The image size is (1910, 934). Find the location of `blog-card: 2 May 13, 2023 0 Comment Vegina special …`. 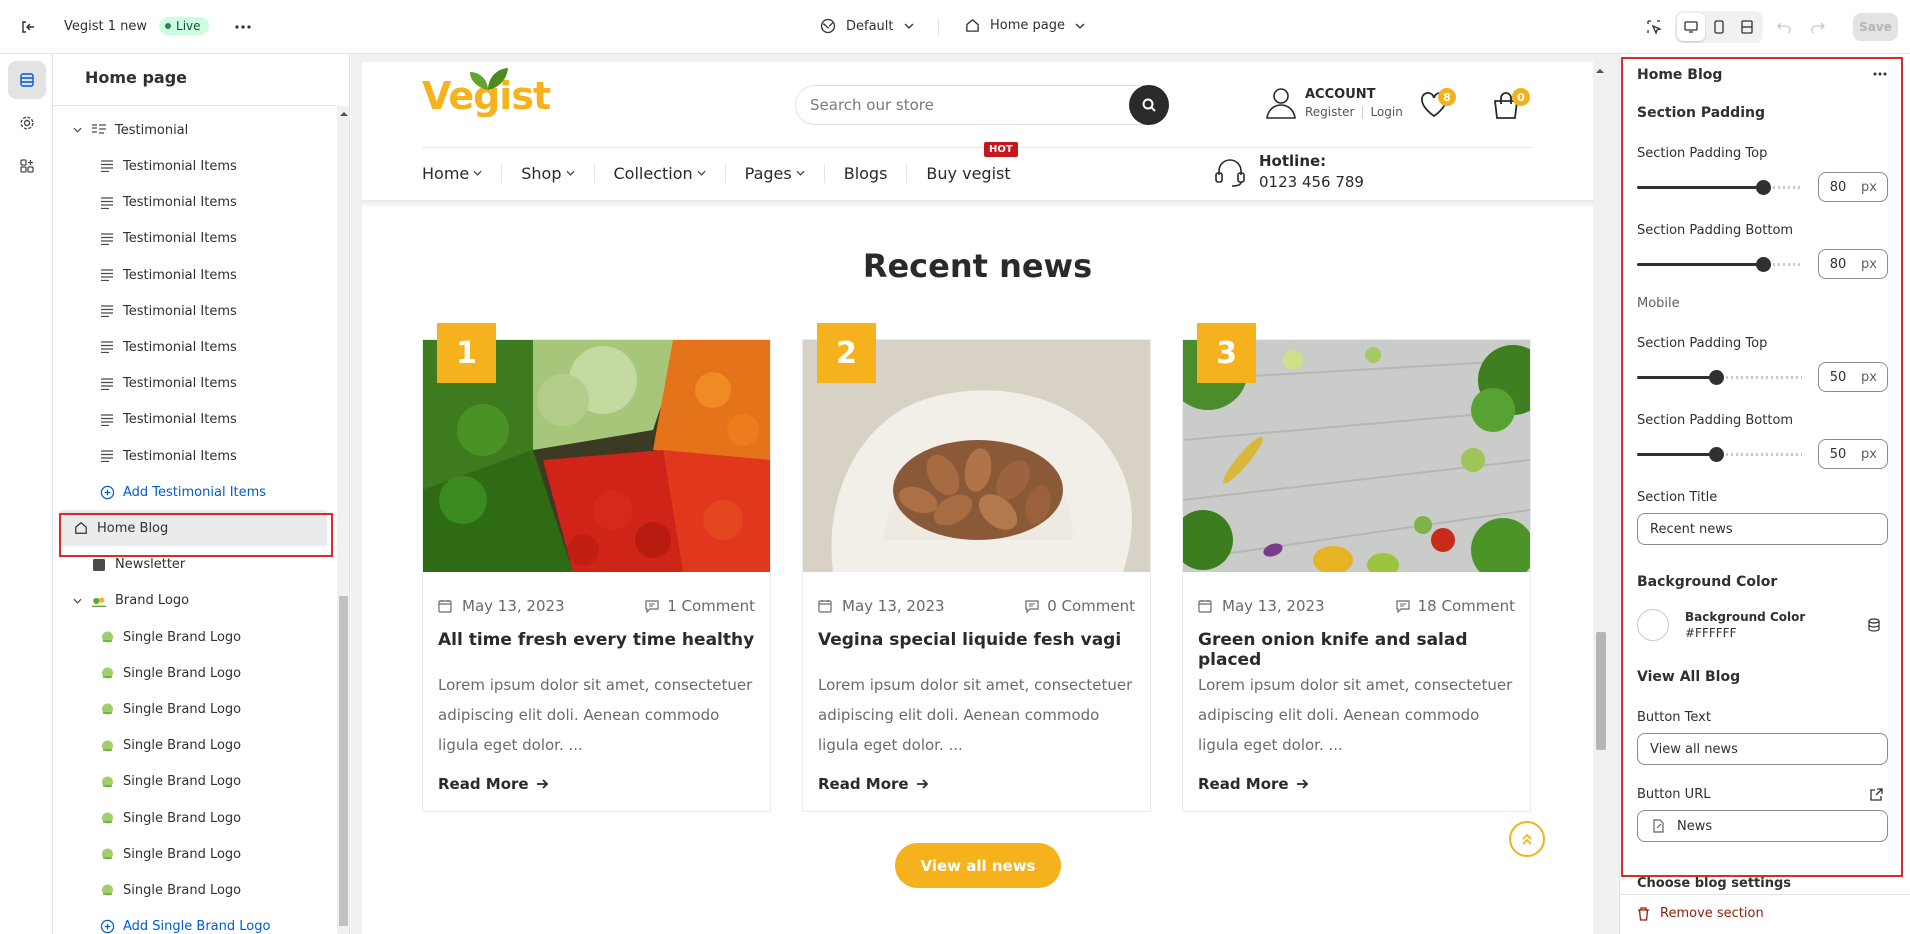

blog-card: 2 May 13, 2023 0 Comment Vegina special … is located at coordinates (976, 567).